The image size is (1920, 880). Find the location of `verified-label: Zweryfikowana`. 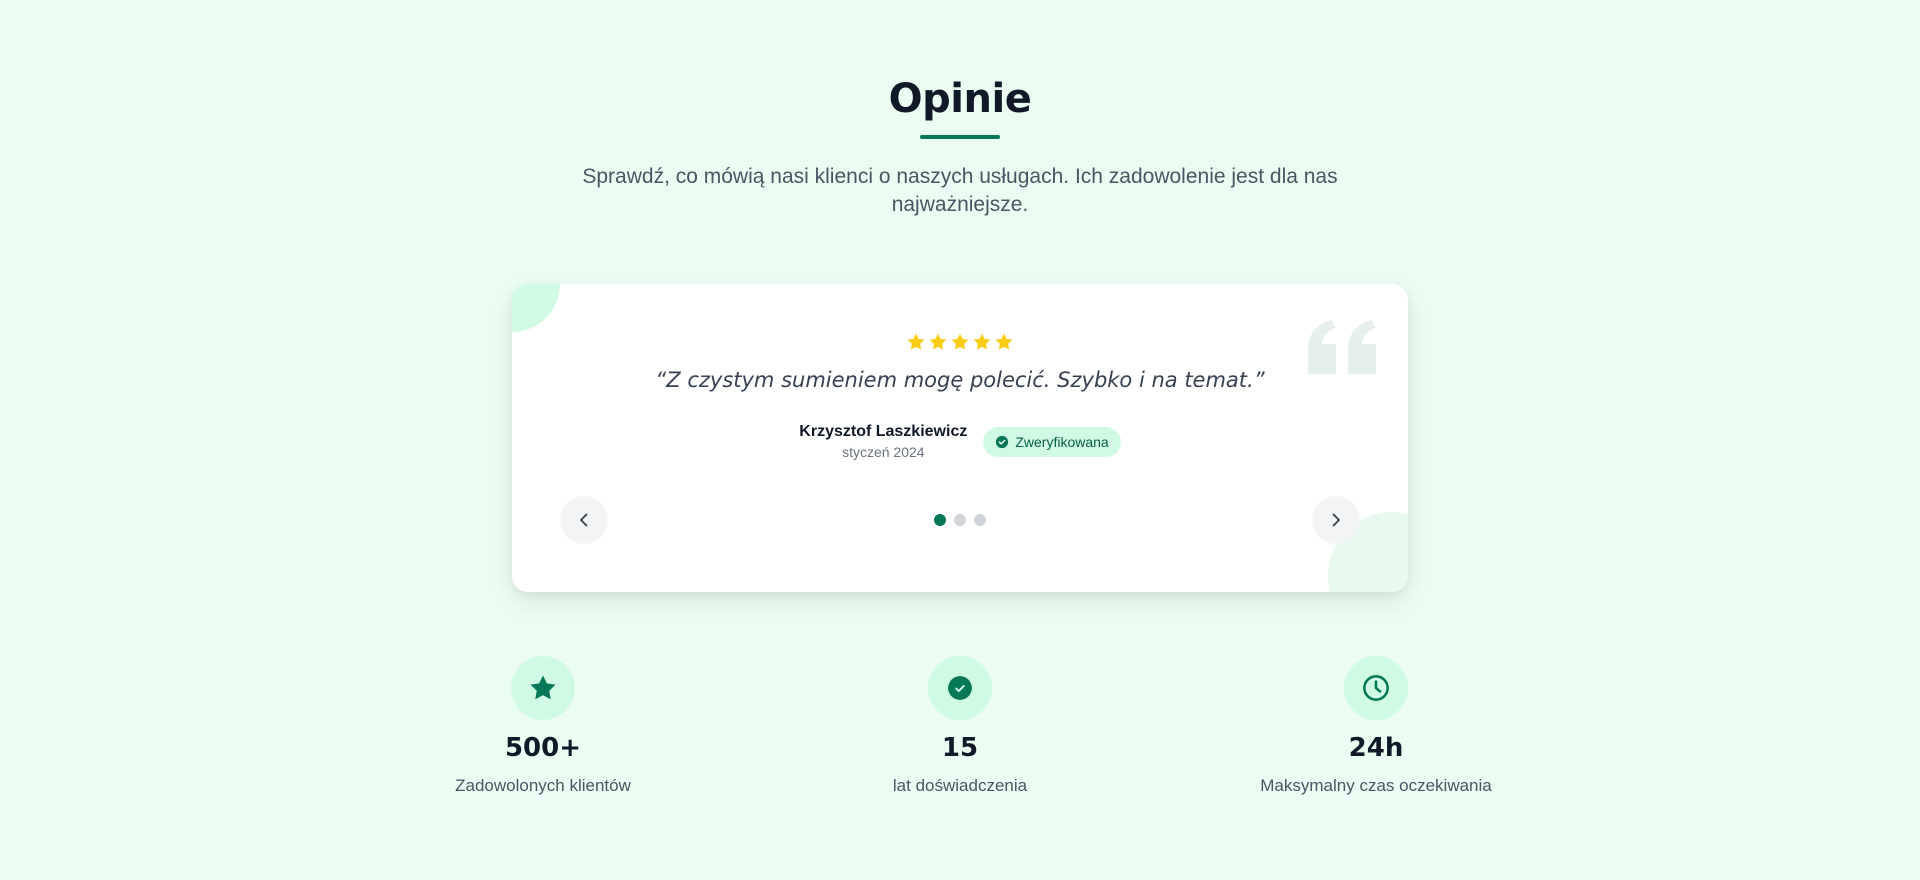

verified-label: Zweryfikowana is located at coordinates (1062, 442).